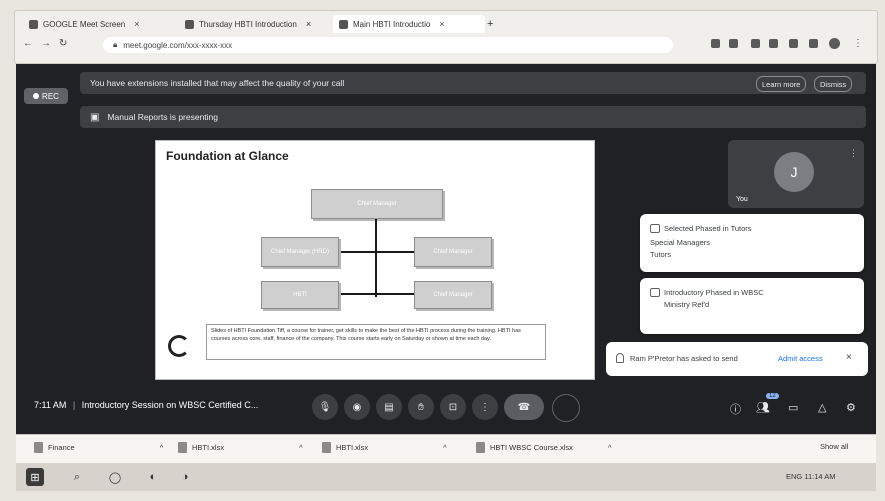 The height and width of the screenshot is (501, 885). Describe the element at coordinates (153, 477) in the screenshot. I see `chrome-icon: ◐` at that location.